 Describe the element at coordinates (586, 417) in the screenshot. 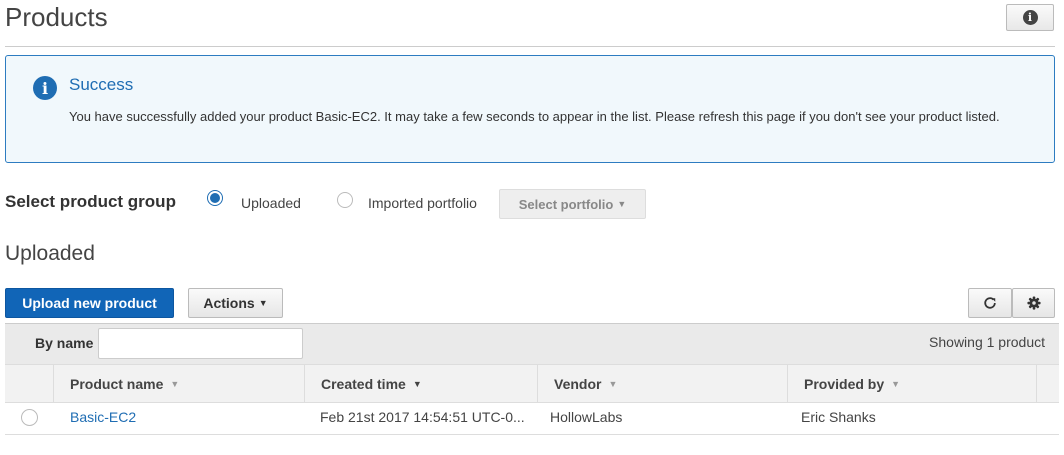

I see `vendor-cell: HollowLabs` at that location.